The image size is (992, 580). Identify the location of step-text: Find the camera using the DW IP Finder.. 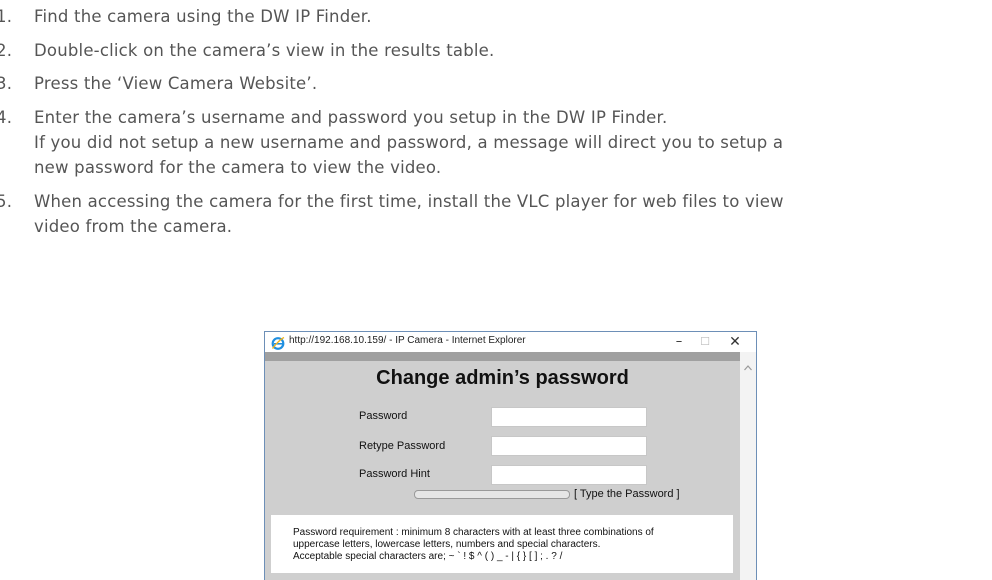
(203, 16).